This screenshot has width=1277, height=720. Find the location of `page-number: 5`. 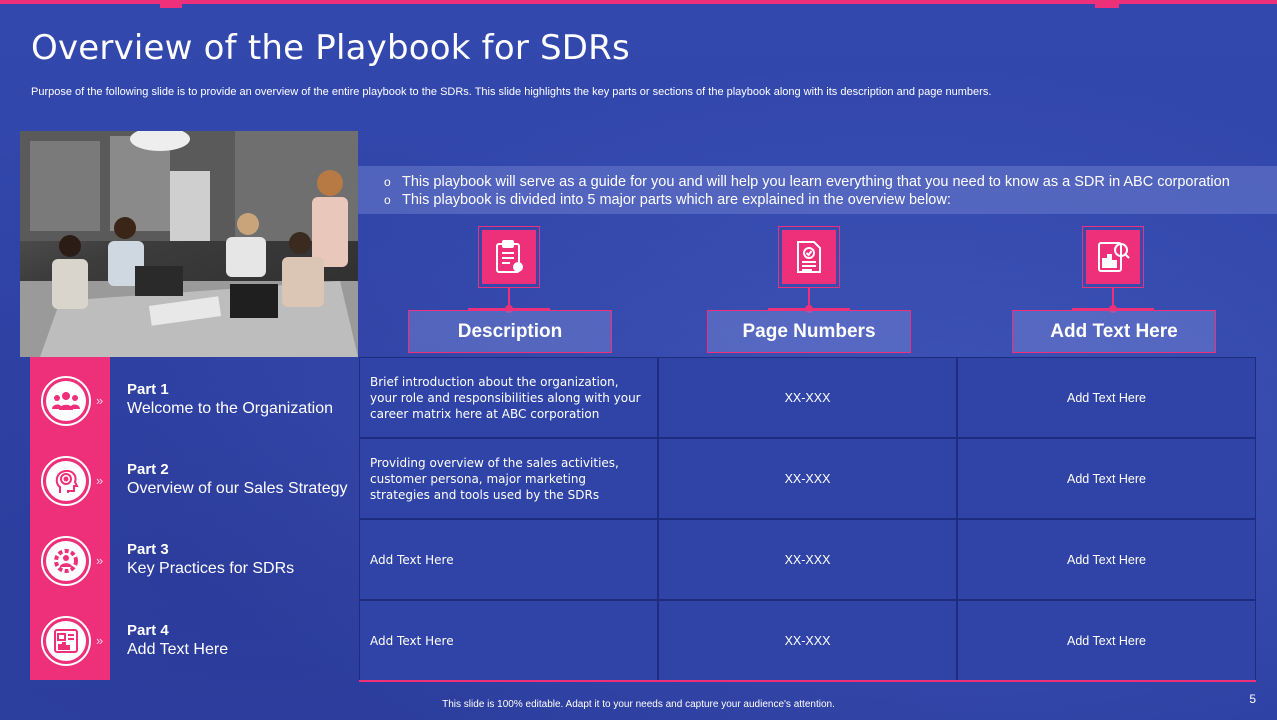

page-number: 5 is located at coordinates (1252, 699).